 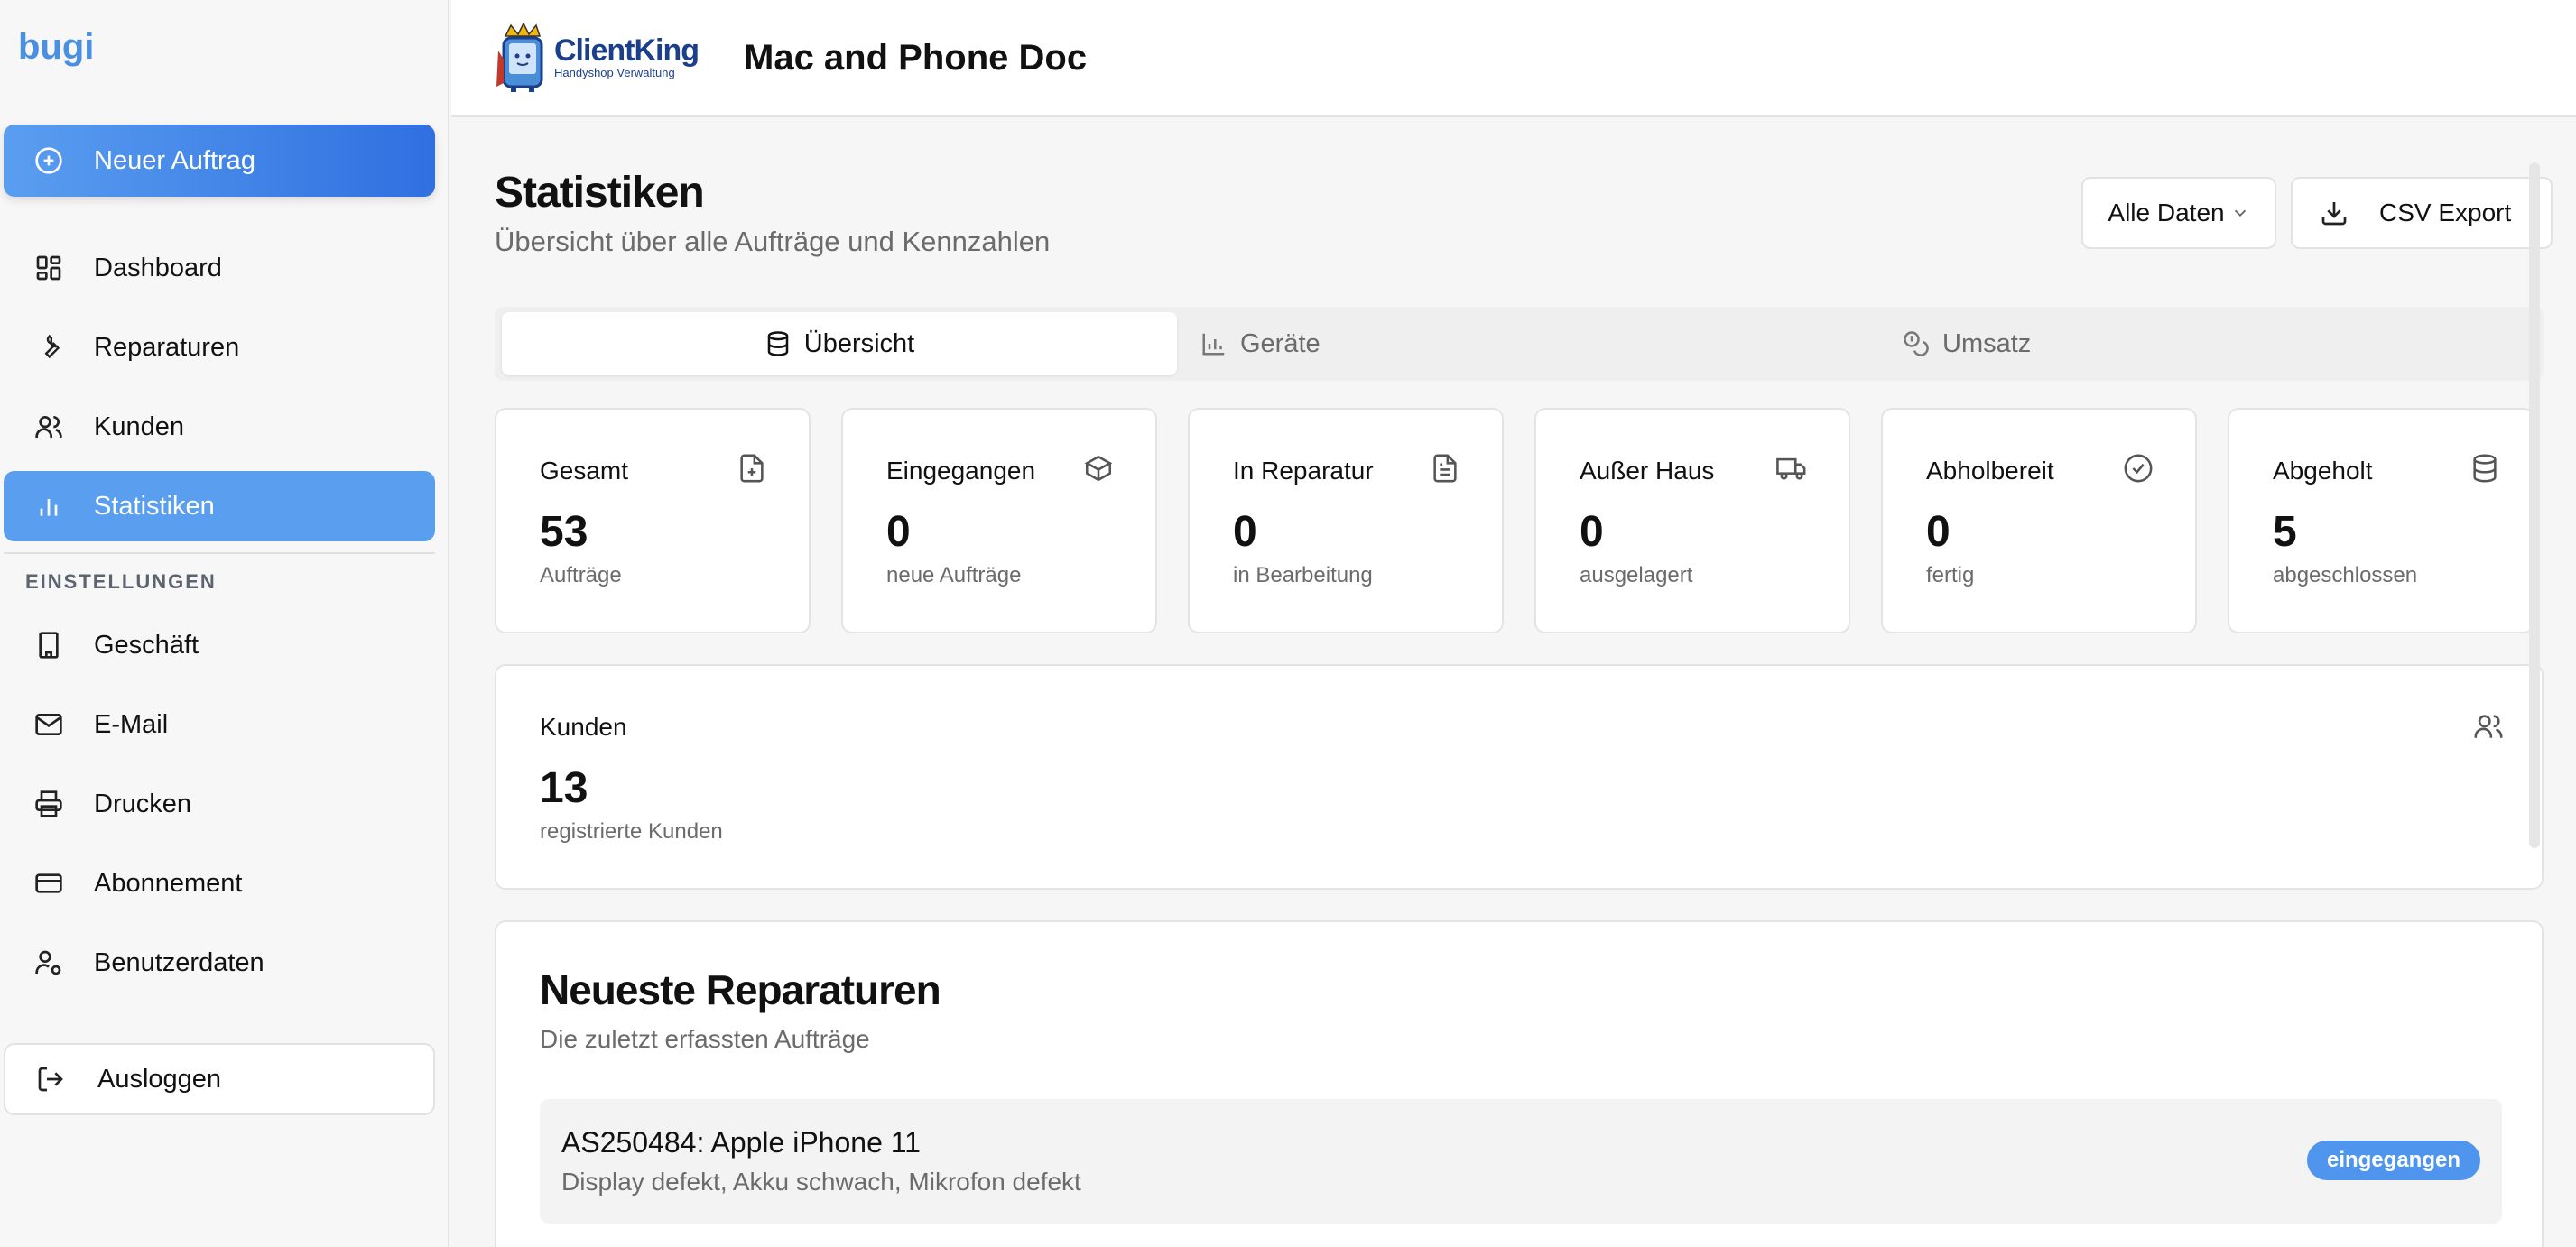 I want to click on tab-geraete: Geräte, so click(x=1271, y=343).